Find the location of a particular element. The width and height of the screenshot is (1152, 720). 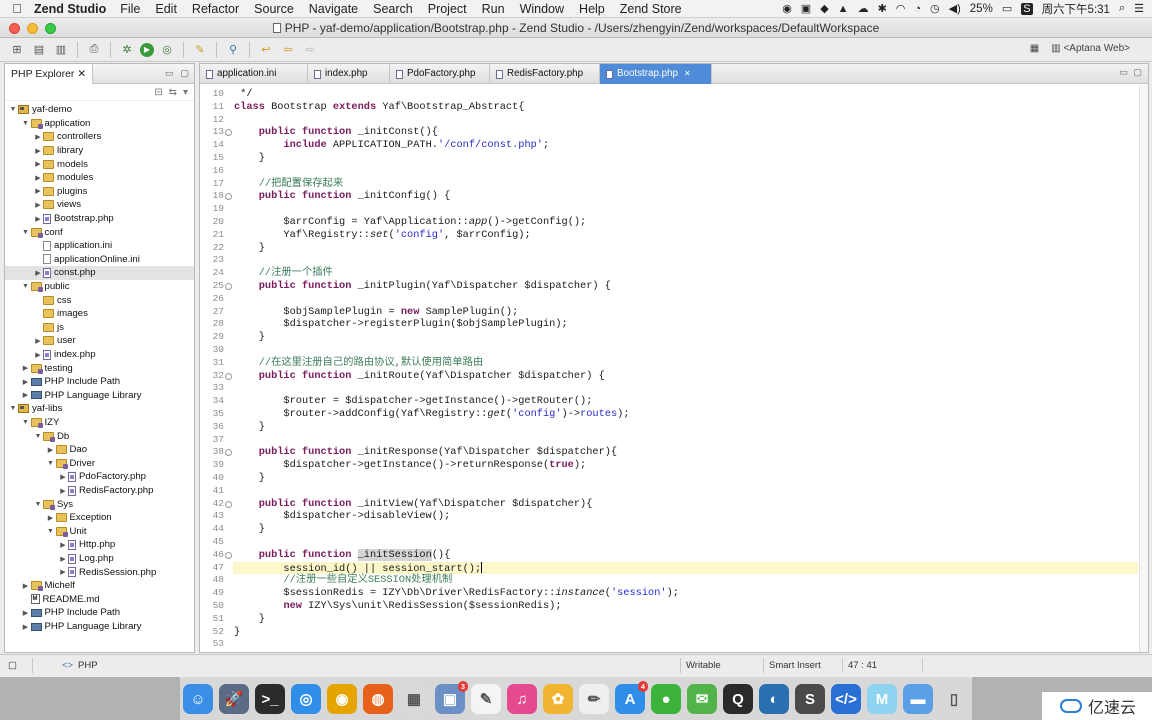

editor-scrollbar is located at coordinates (1143, 368).